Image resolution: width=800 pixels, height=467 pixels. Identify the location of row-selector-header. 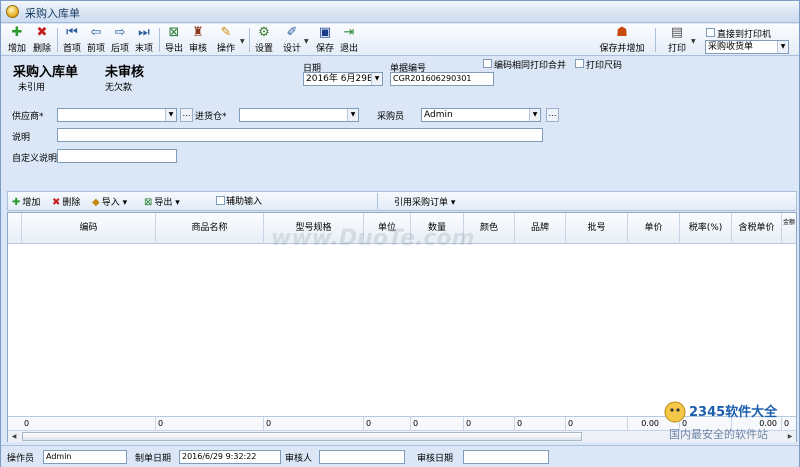
(15, 228).